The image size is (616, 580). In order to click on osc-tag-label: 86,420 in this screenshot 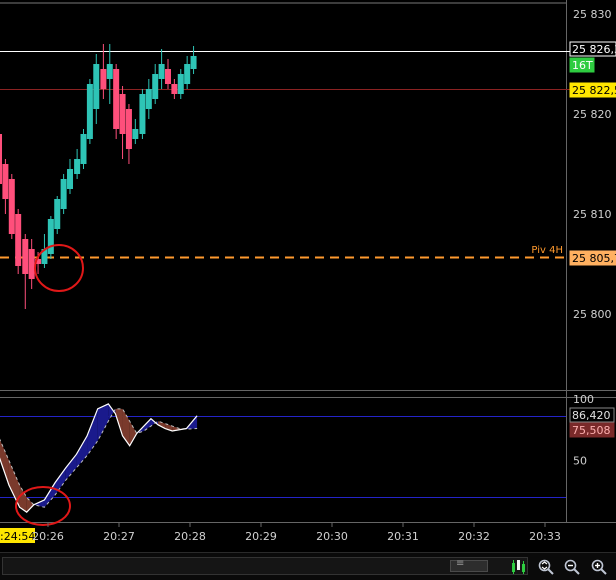, I will do `click(591, 415)`.